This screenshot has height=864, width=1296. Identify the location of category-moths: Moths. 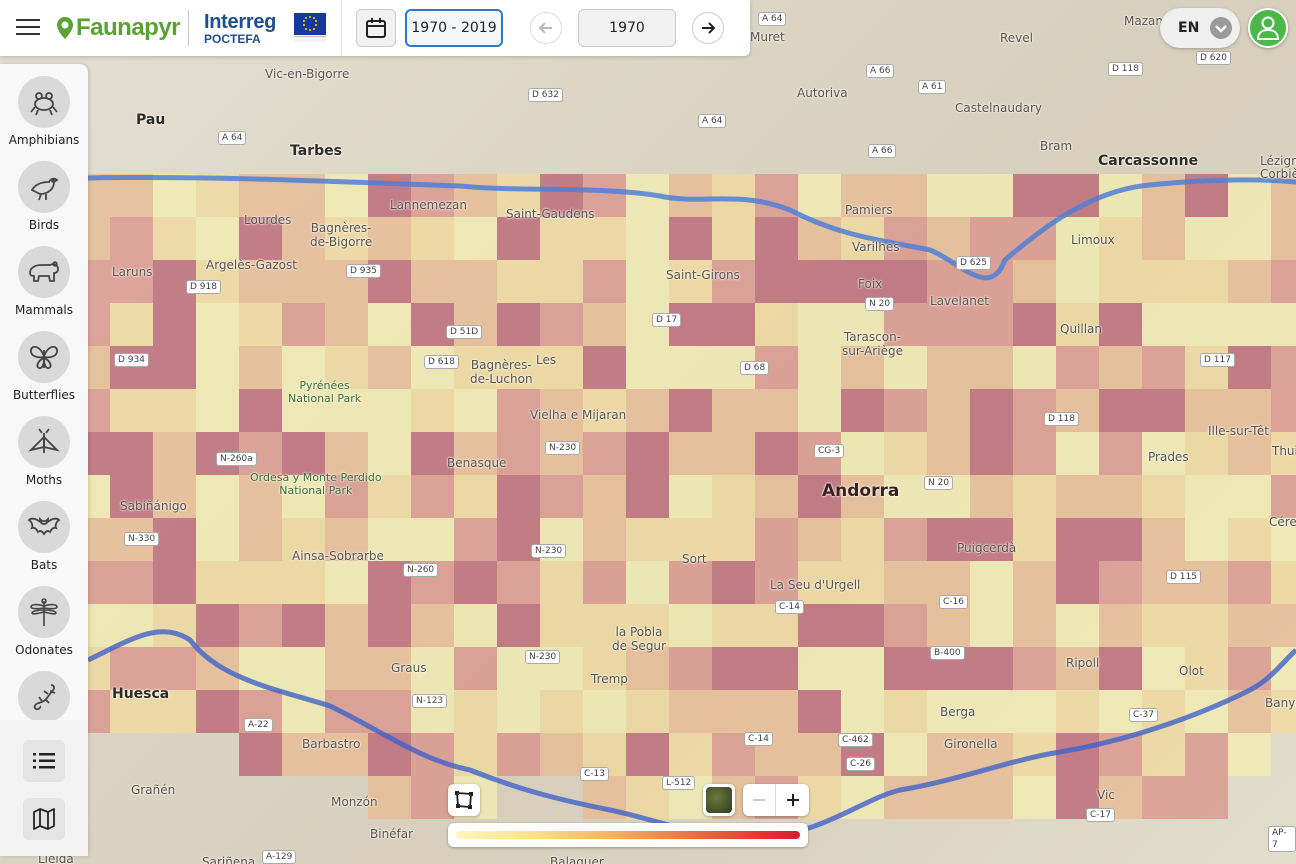
(44, 446).